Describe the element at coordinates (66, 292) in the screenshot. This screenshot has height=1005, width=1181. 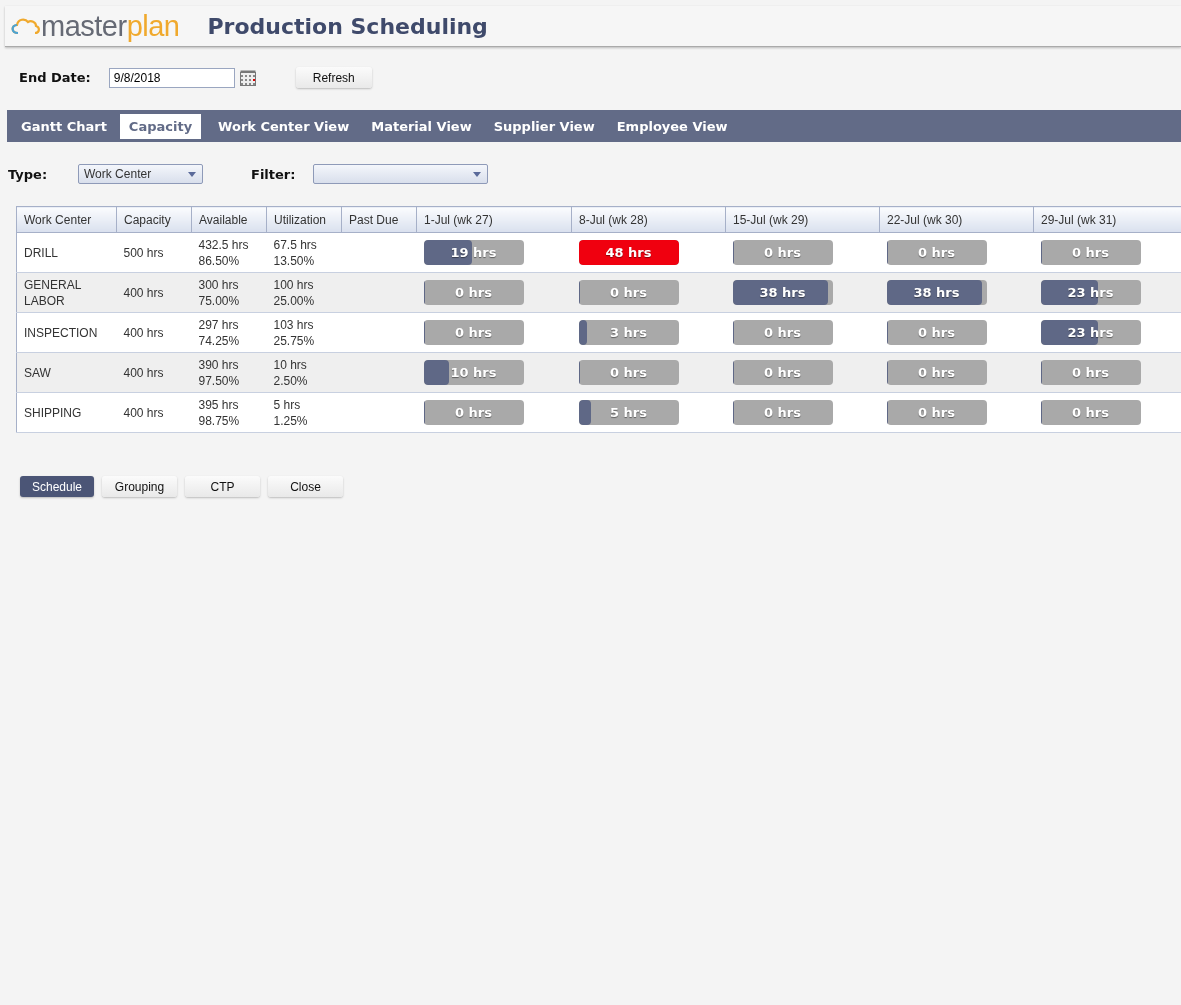
I see `table-cell: GENERAL LABOR` at that location.